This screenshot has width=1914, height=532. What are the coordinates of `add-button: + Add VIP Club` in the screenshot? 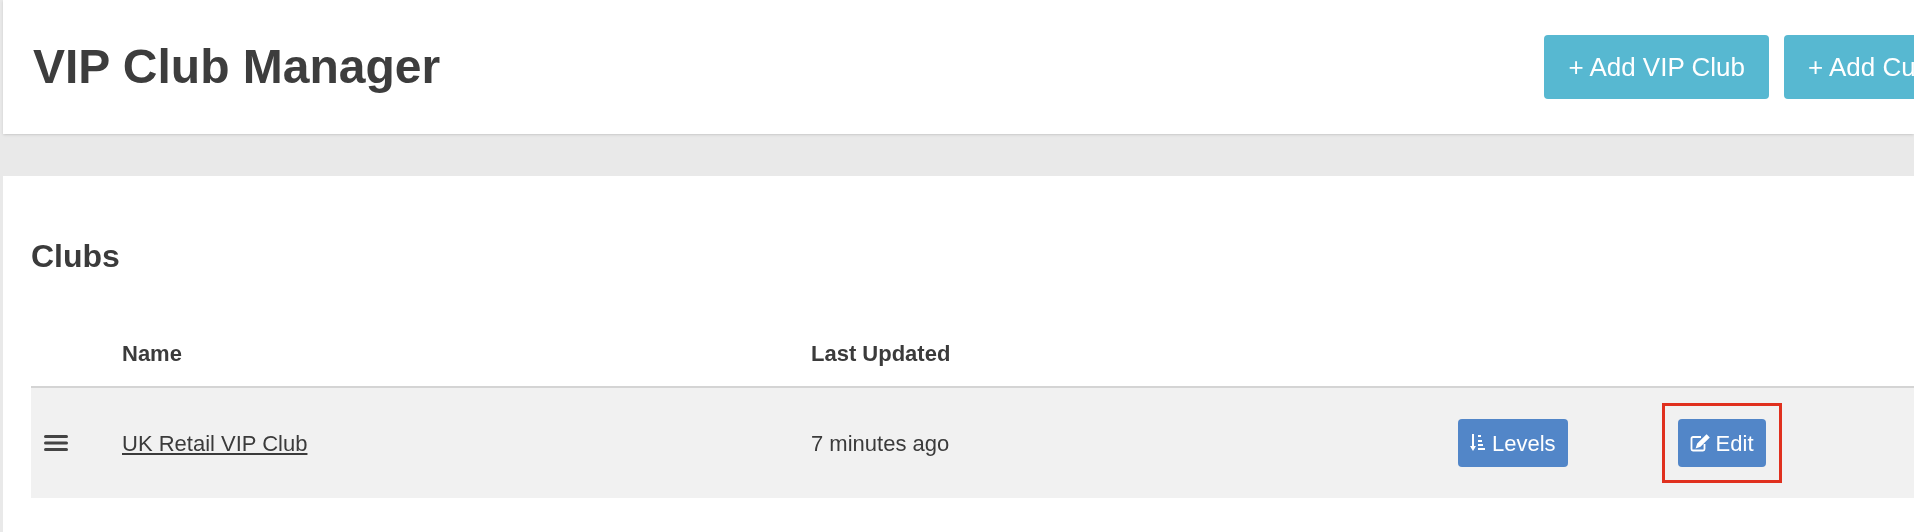 It's located at (1656, 67).